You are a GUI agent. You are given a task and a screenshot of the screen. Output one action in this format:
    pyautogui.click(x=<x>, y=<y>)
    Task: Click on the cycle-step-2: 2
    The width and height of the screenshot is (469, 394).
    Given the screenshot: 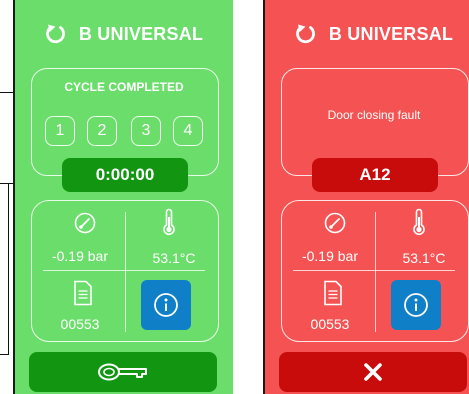 What is the action you would take?
    pyautogui.click(x=102, y=131)
    